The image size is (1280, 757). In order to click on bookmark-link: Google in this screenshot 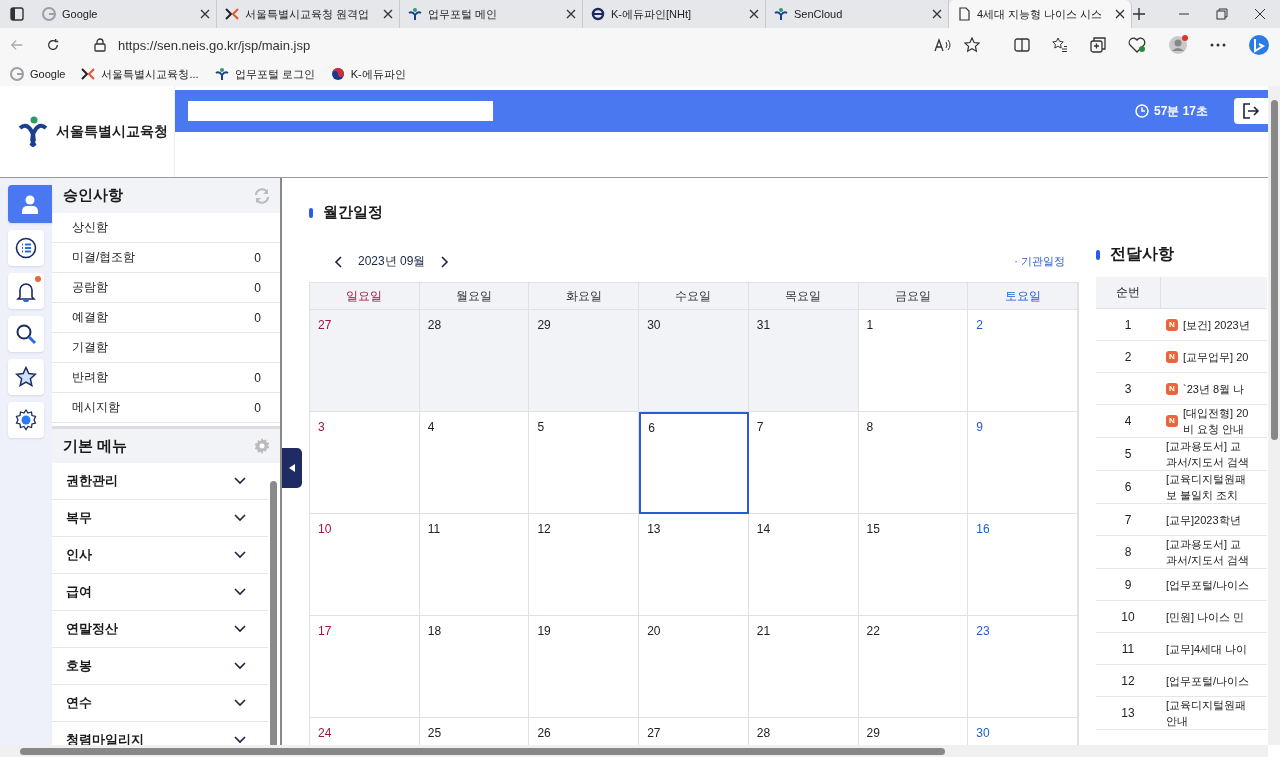, I will do `click(38, 74)`.